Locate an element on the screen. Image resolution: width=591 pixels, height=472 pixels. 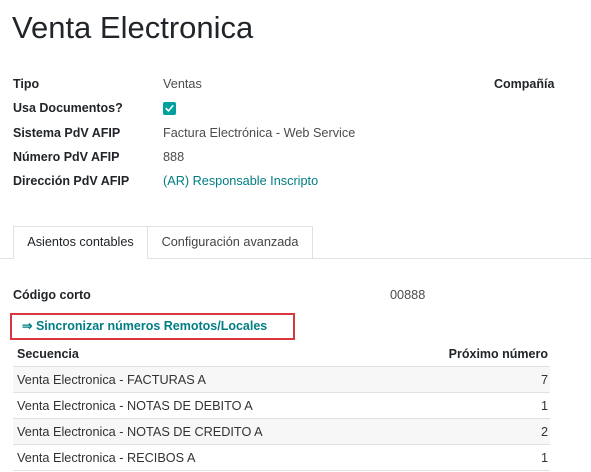
codigo-corto-label: Código corto is located at coordinates (52, 295).